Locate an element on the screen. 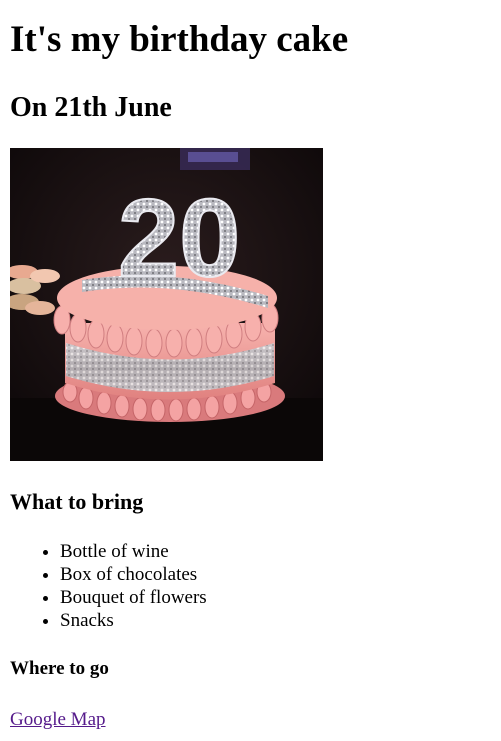  what-to-bring-heading: What to bring is located at coordinates (77, 501).